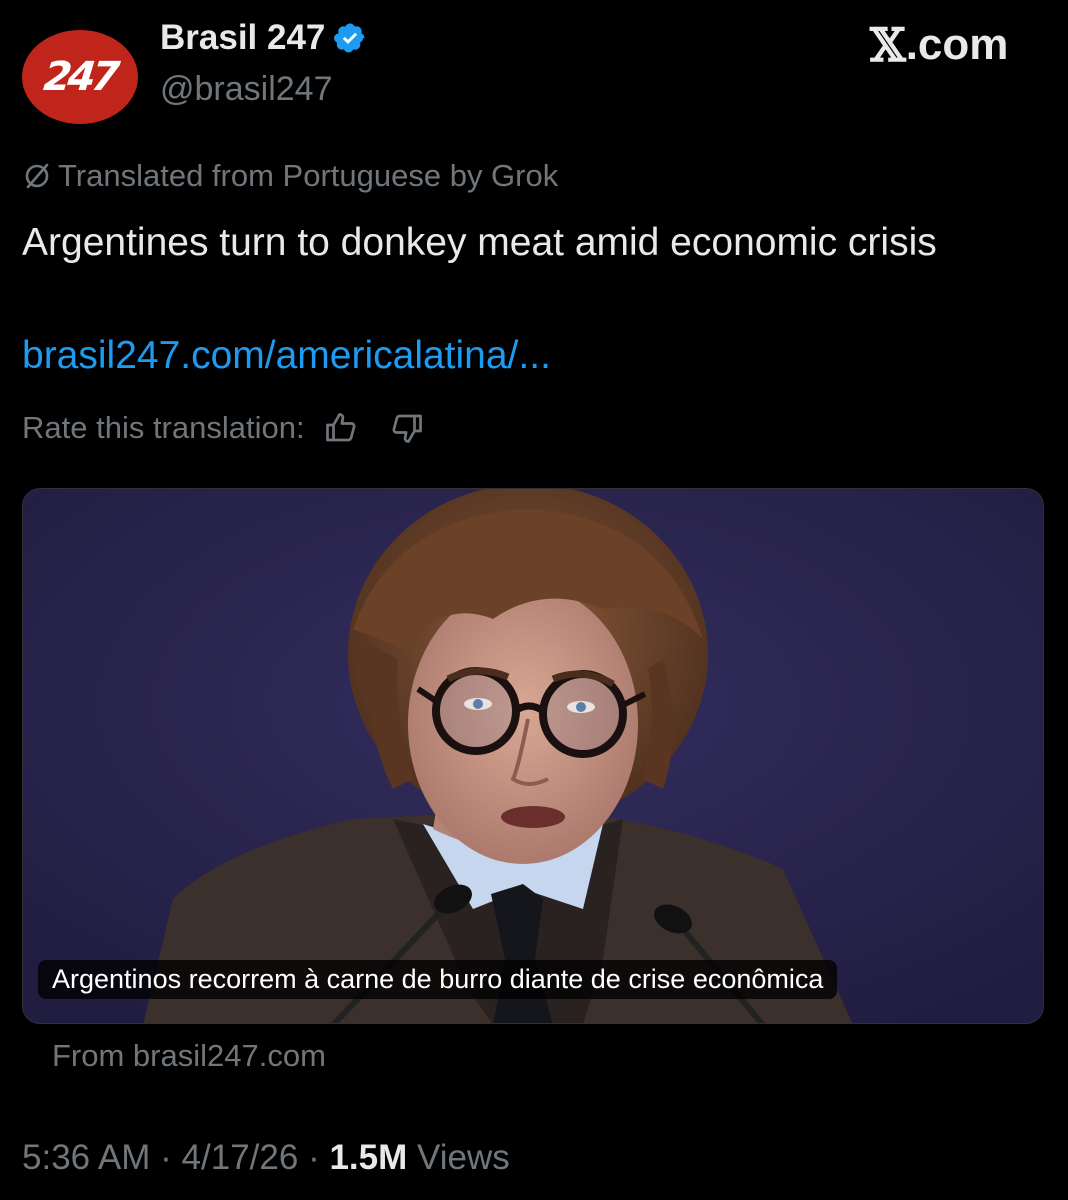 The height and width of the screenshot is (1200, 1068). Describe the element at coordinates (463, 1157) in the screenshot. I see `views-label: Views` at that location.